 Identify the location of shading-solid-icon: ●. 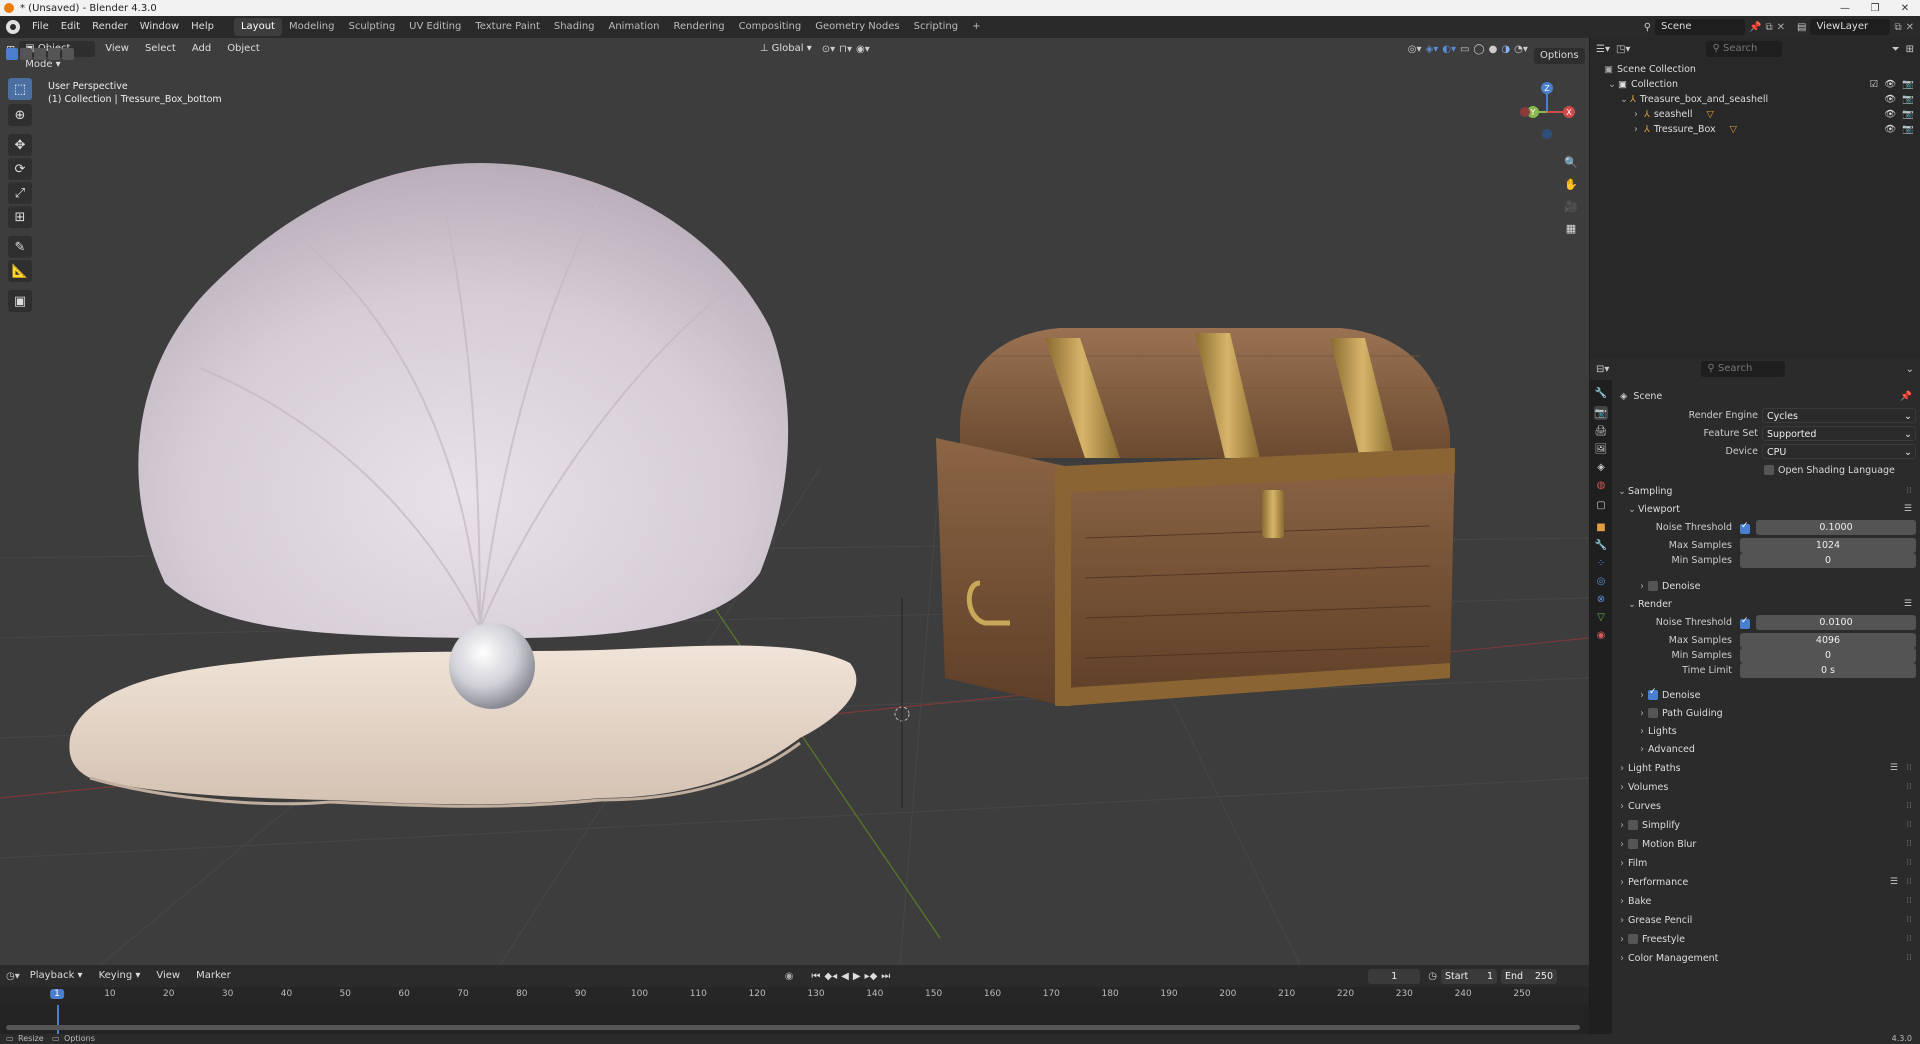
(1493, 49).